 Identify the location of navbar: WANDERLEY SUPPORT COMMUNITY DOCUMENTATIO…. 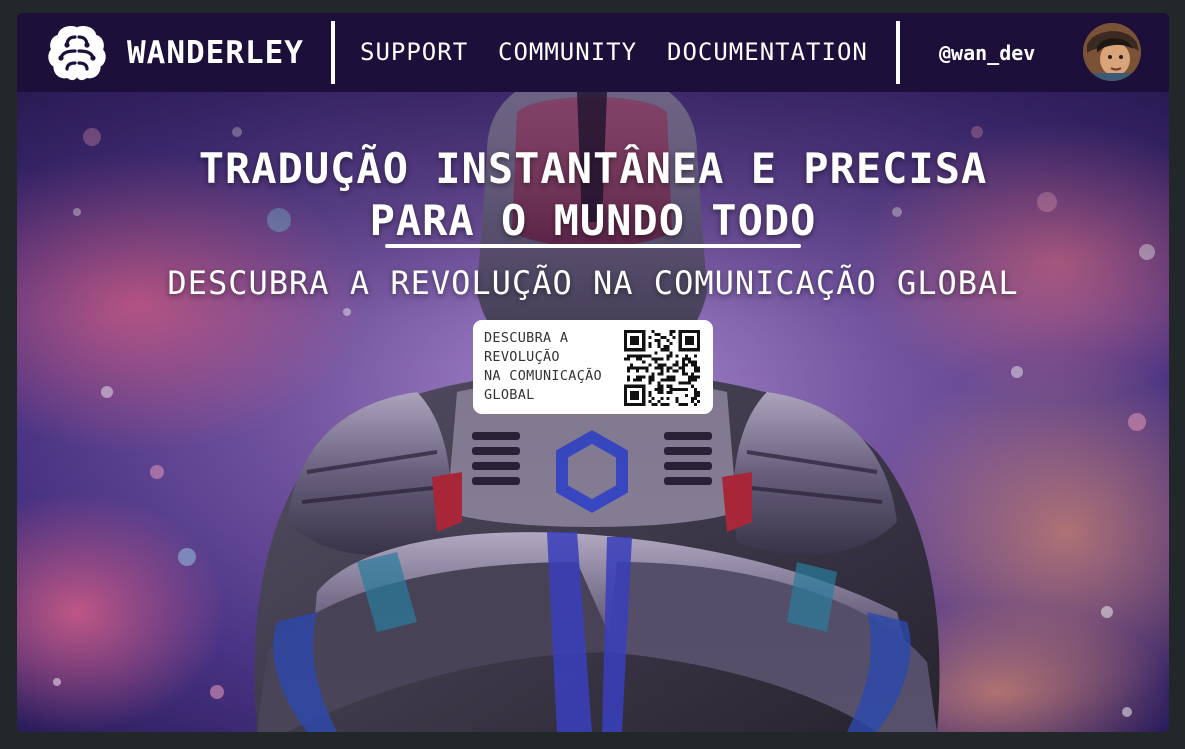
(593, 52).